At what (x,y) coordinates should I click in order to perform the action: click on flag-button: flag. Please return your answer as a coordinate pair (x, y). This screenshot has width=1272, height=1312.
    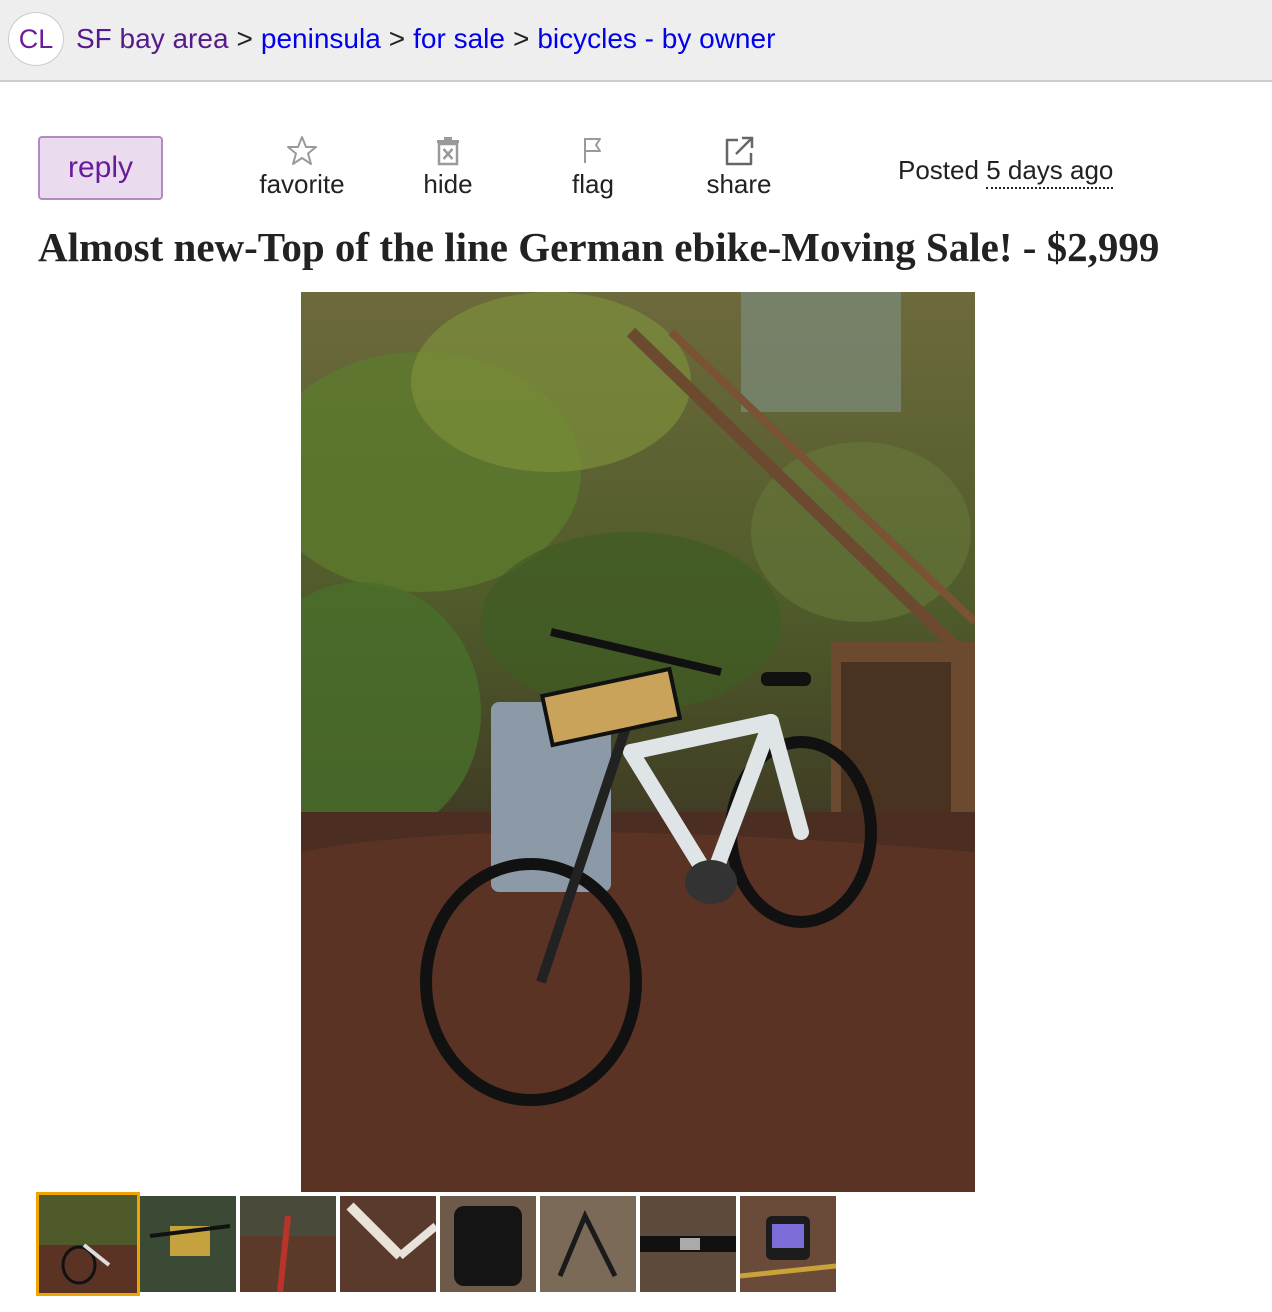
    Looking at the image, I should click on (593, 166).